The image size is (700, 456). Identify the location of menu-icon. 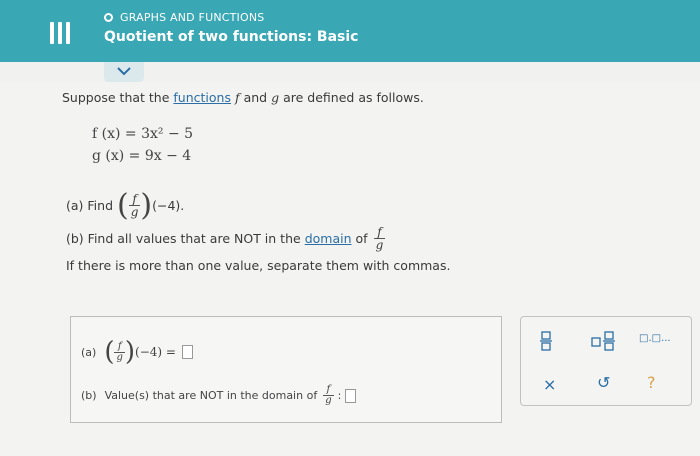
(61, 33).